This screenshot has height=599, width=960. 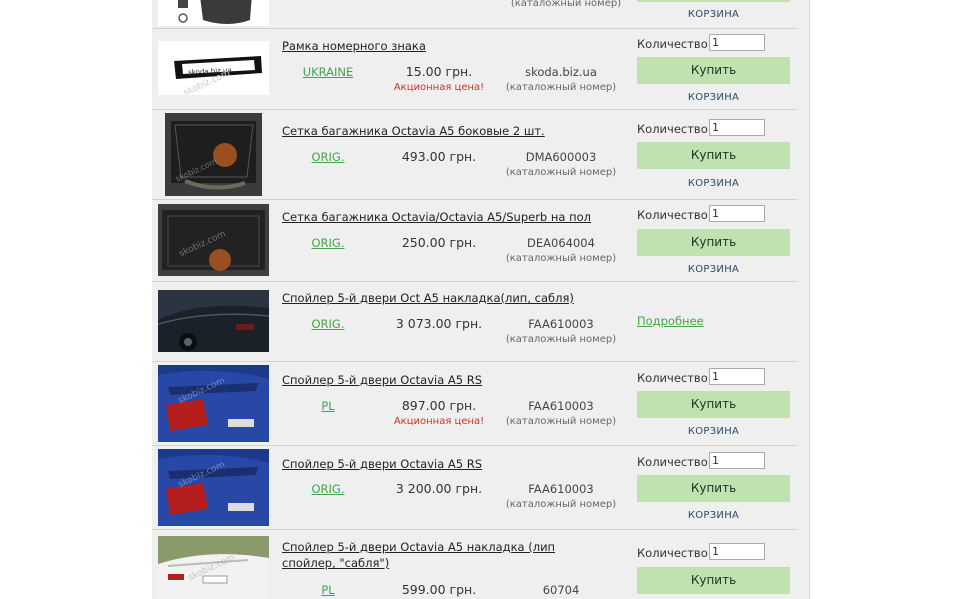 What do you see at coordinates (670, 321) in the screenshot?
I see `more-link: Подробнее` at bounding box center [670, 321].